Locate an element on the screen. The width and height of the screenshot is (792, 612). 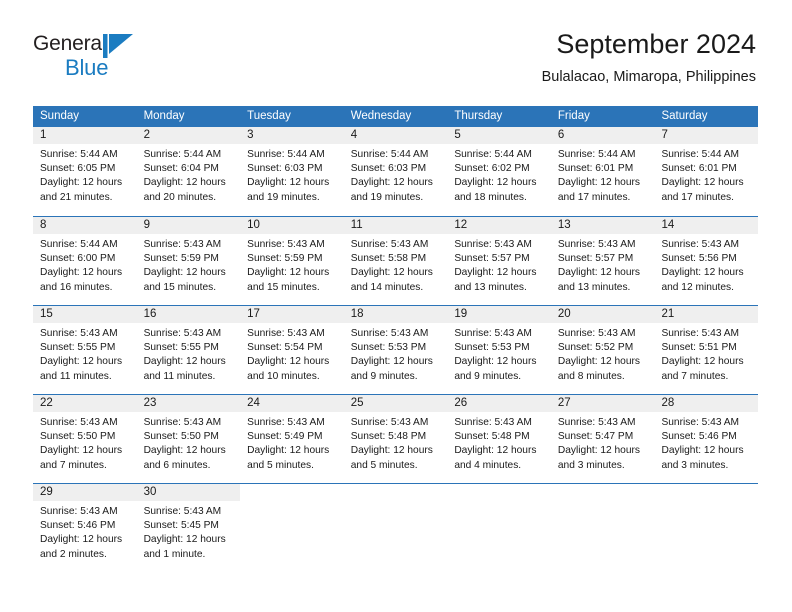
sunset-text: Sunset: 5:46 PM is located at coordinates (78, 526).